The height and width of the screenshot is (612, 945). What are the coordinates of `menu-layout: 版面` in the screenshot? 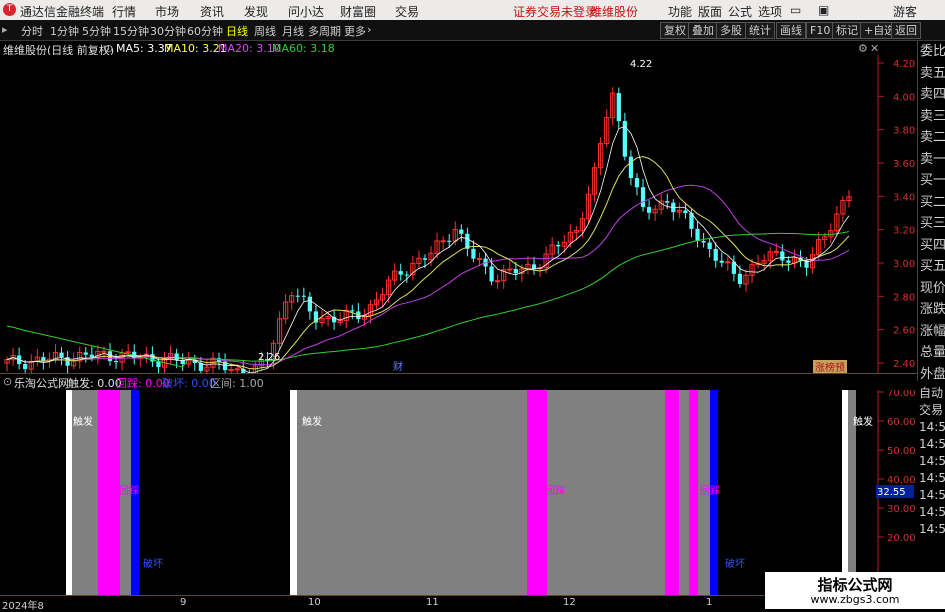 It's located at (710, 11).